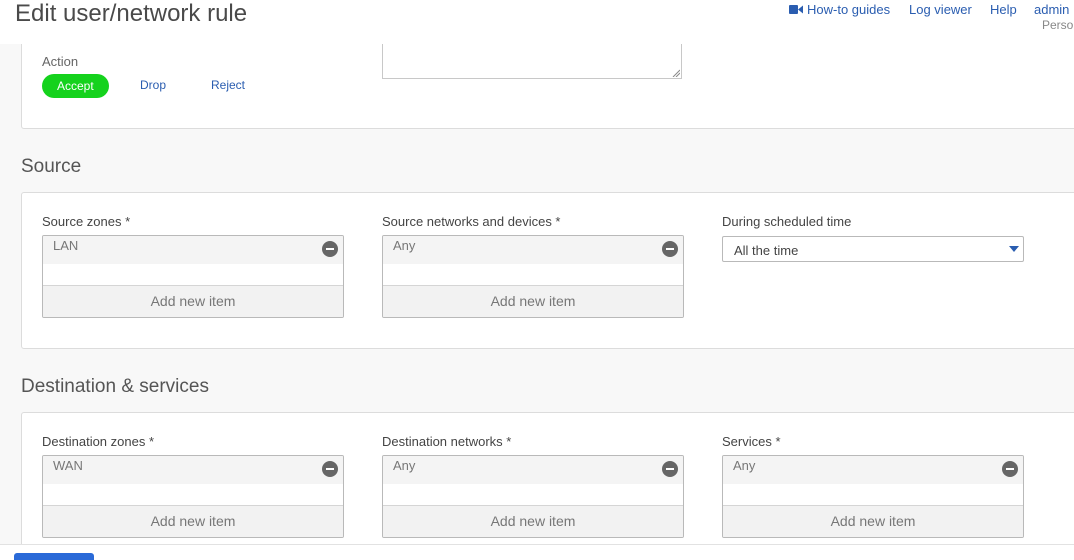 The height and width of the screenshot is (560, 1074). Describe the element at coordinates (766, 250) in the screenshot. I see `schedule-select-value: All the time` at that location.